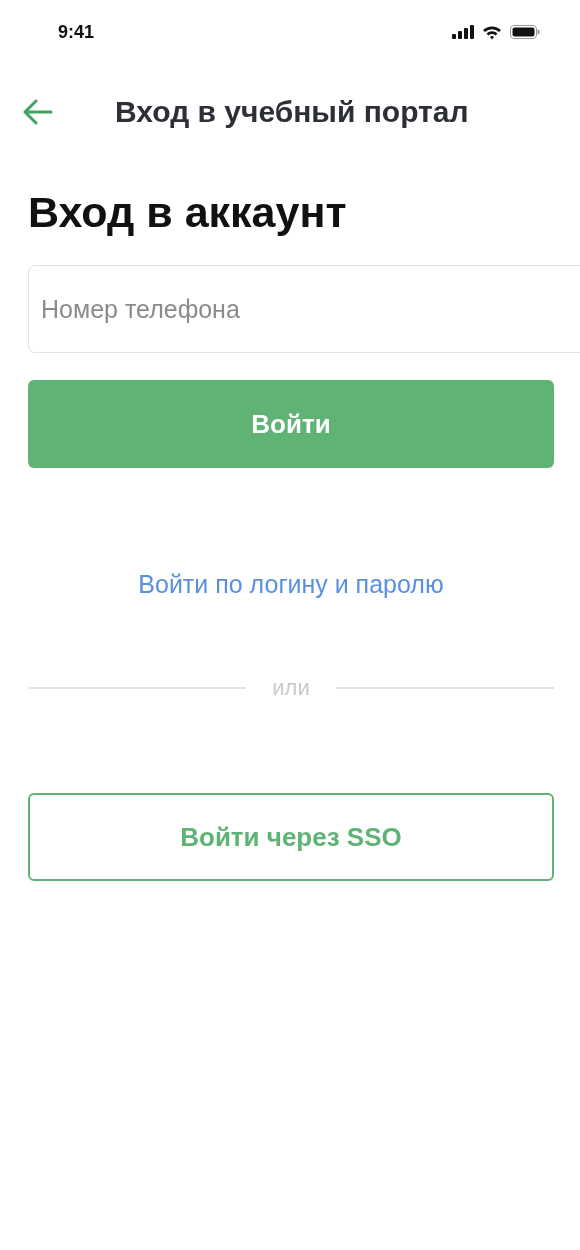  I want to click on status-time: 9:41, so click(76, 32).